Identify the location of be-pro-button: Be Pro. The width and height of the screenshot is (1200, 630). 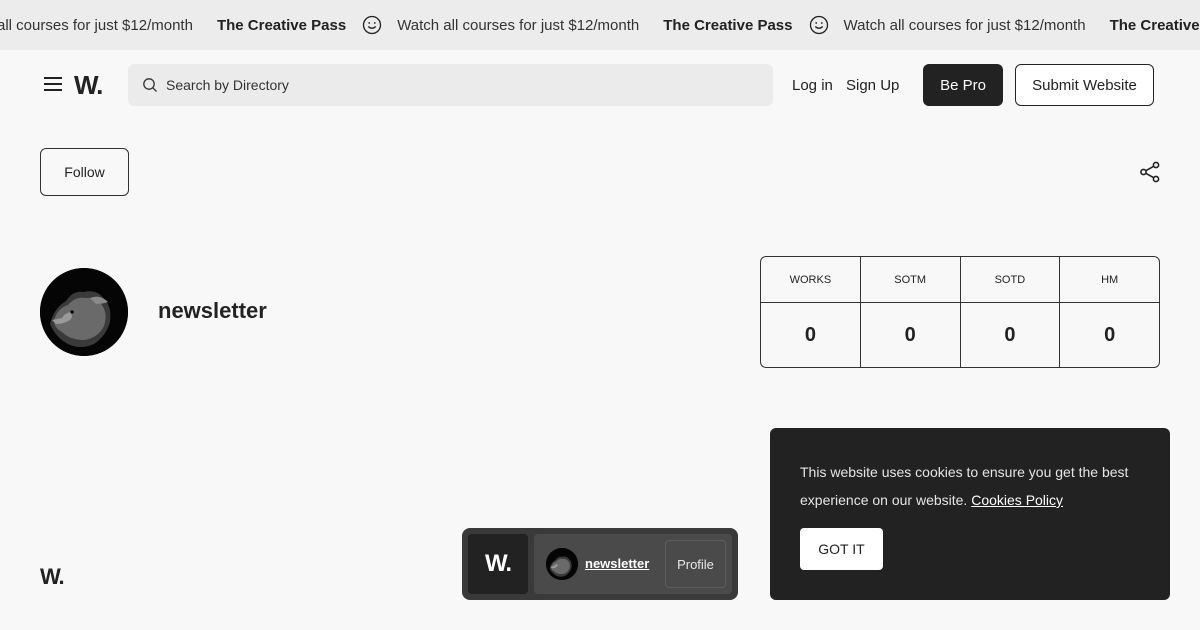
(963, 85).